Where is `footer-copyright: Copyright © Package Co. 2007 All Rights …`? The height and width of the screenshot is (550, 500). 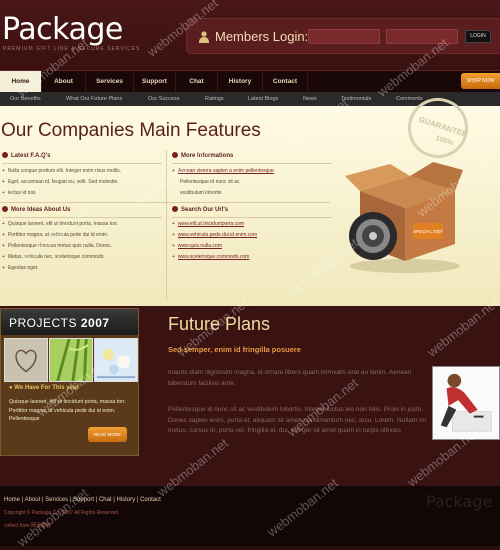
footer-copyright: Copyright © Package Co. 2007 All Rights … is located at coordinates (61, 513).